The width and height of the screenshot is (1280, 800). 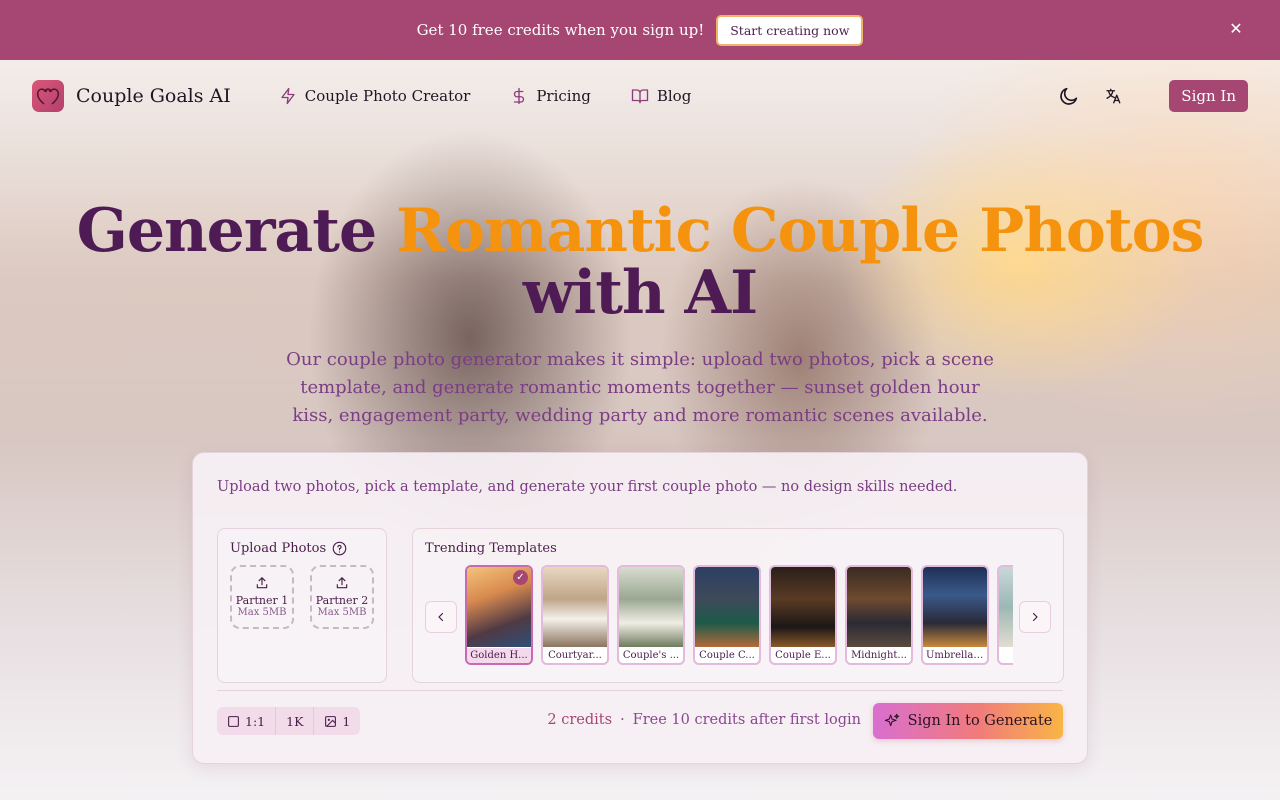 I want to click on book-icon, so click(x=640, y=96).